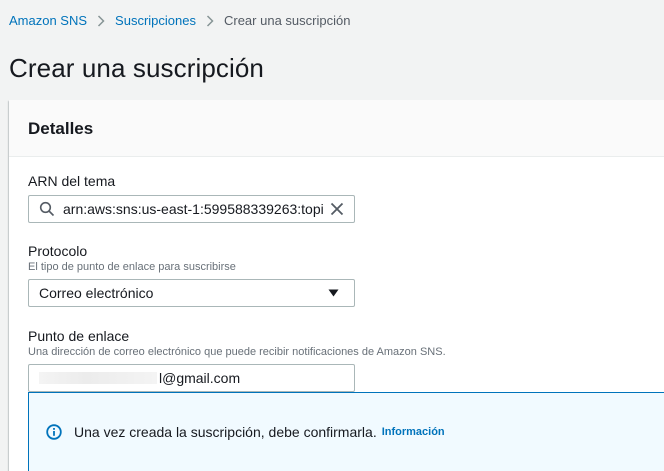 The image size is (664, 471). What do you see at coordinates (54, 432) in the screenshot?
I see `info-icon` at bounding box center [54, 432].